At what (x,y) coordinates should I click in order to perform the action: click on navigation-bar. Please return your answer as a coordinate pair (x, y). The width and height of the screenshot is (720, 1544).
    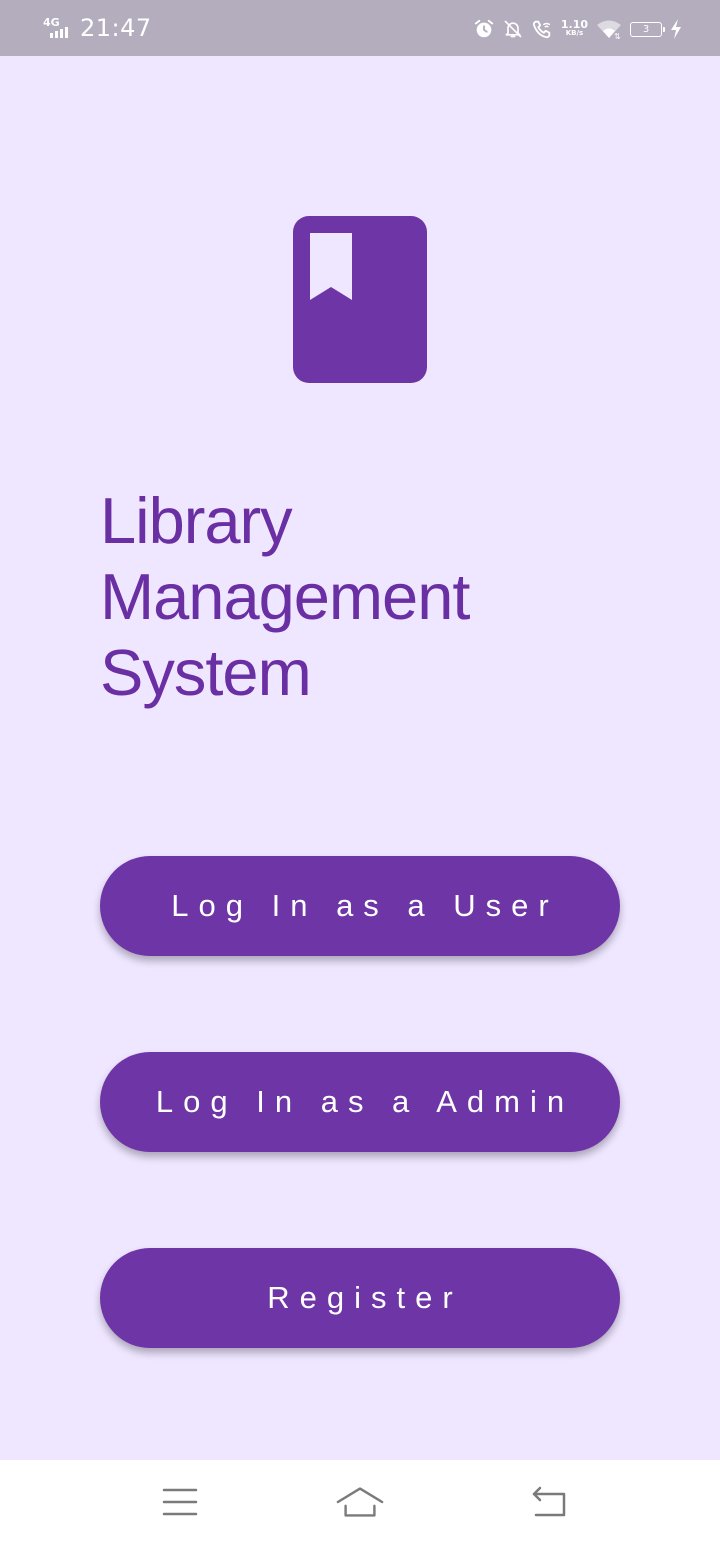
    Looking at the image, I should click on (360, 1502).